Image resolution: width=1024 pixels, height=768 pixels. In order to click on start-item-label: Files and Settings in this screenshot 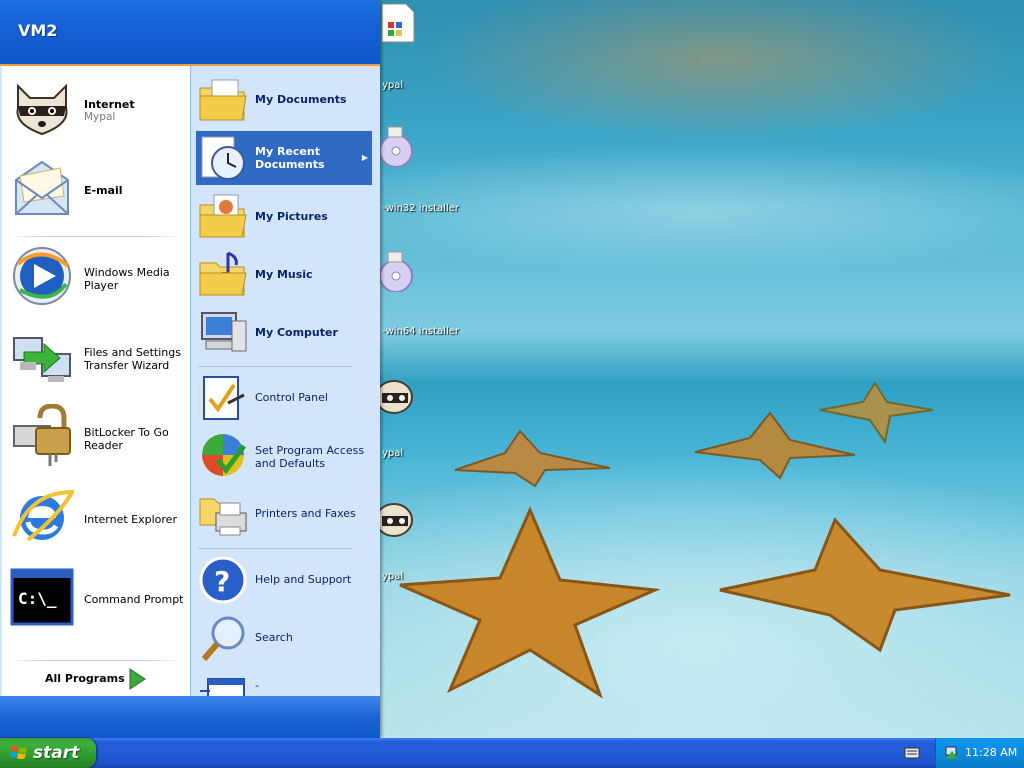, I will do `click(132, 352)`.